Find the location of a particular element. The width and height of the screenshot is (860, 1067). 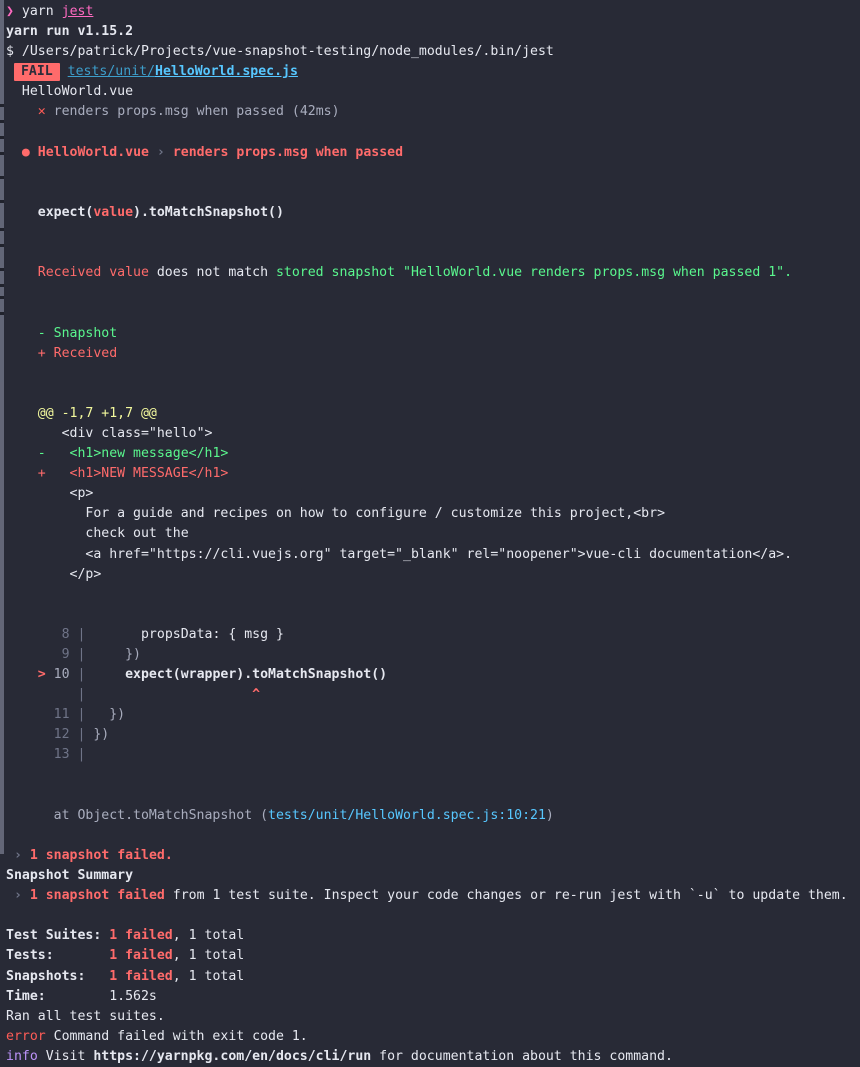

diff-line-context: <p> is located at coordinates (433, 494).